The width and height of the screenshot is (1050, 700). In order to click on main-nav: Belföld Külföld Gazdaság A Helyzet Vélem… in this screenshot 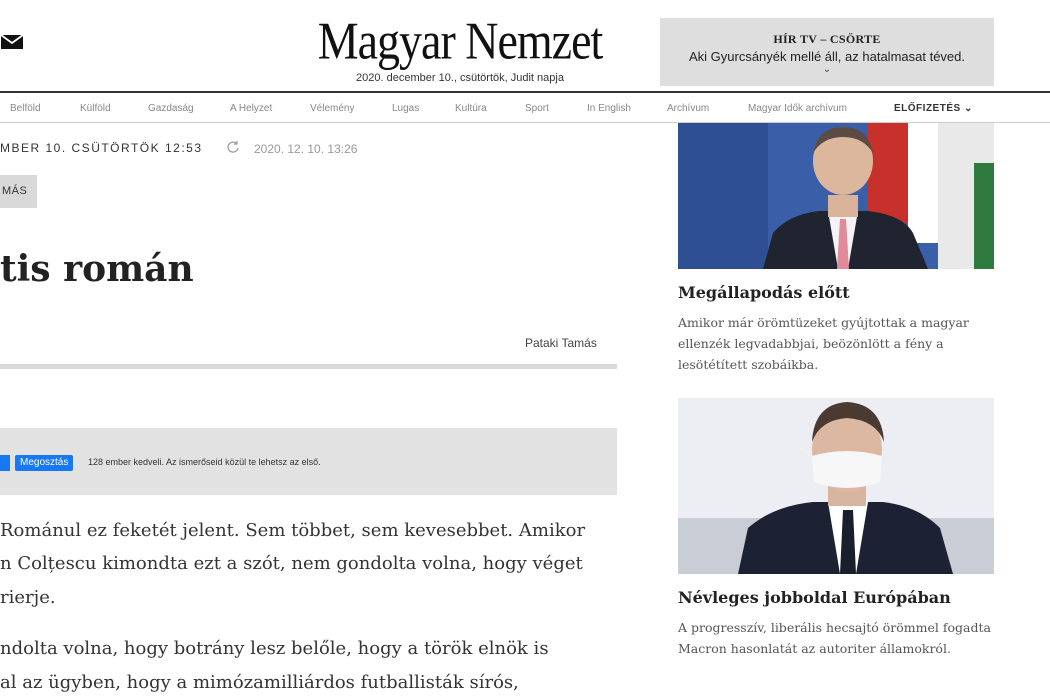, I will do `click(525, 108)`.